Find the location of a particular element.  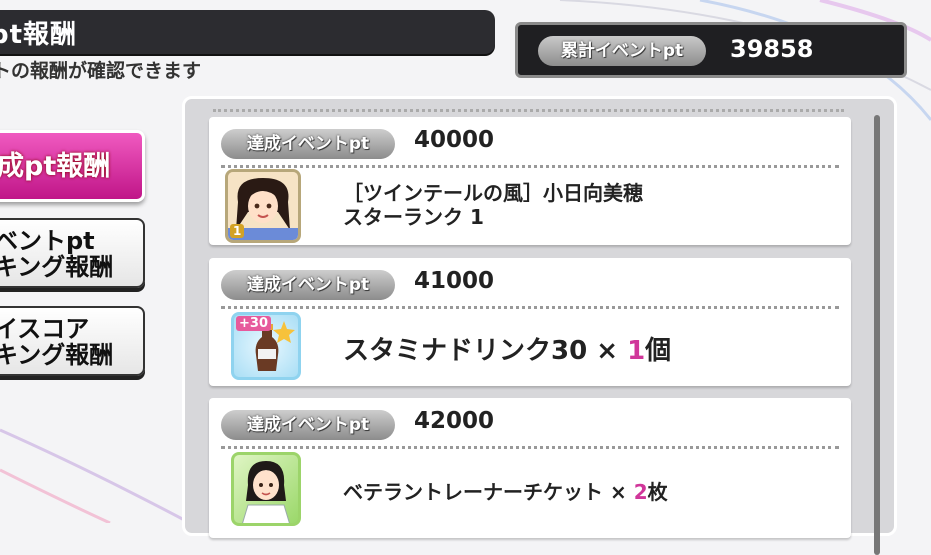

tab-label-line1: ベントpt is located at coordinates (47, 241).